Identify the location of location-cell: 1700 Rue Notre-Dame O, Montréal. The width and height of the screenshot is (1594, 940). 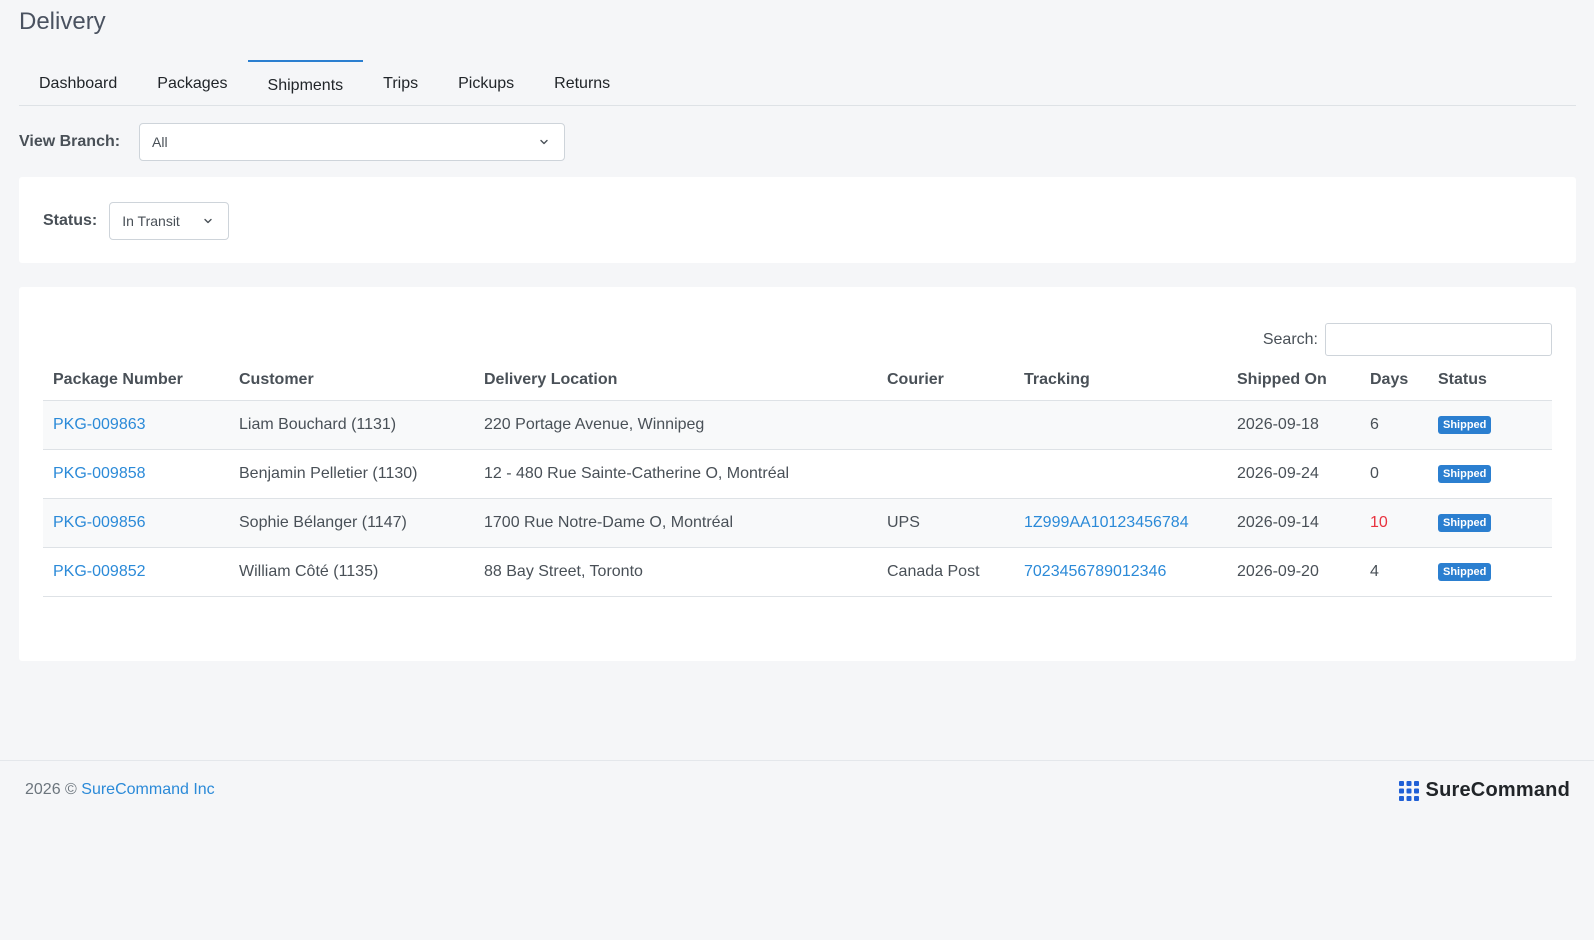
(675, 523).